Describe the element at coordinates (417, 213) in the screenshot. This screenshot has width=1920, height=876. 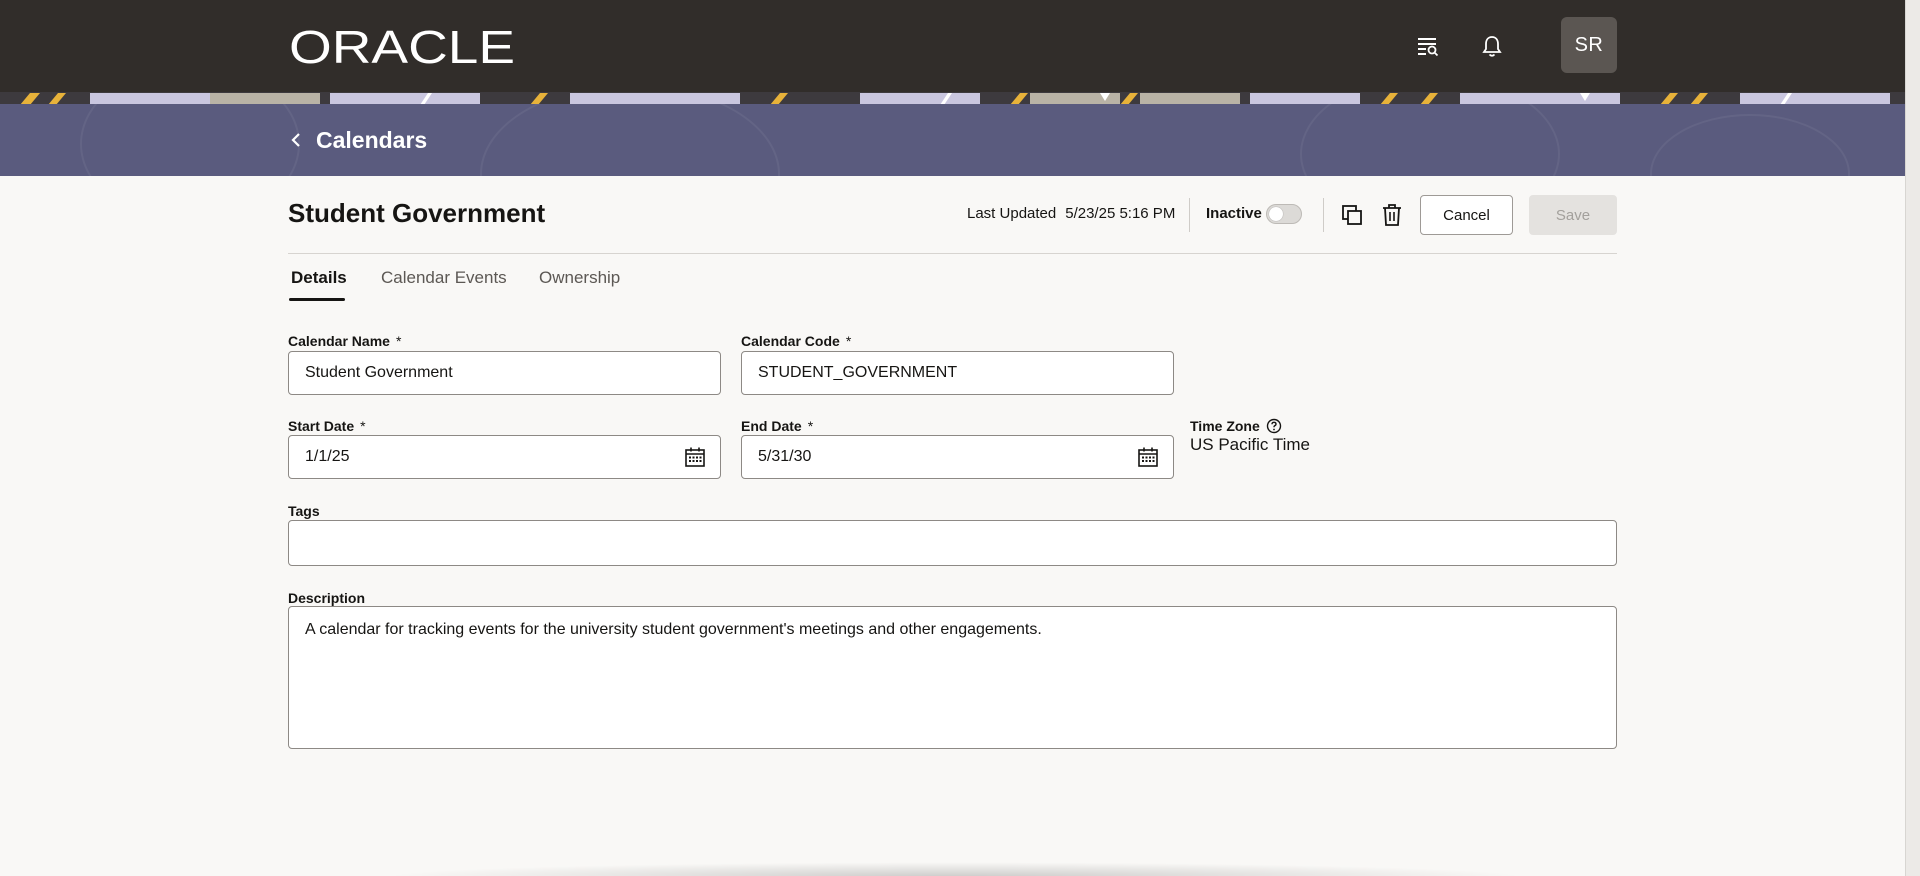
I see `page-title: Student Government` at that location.